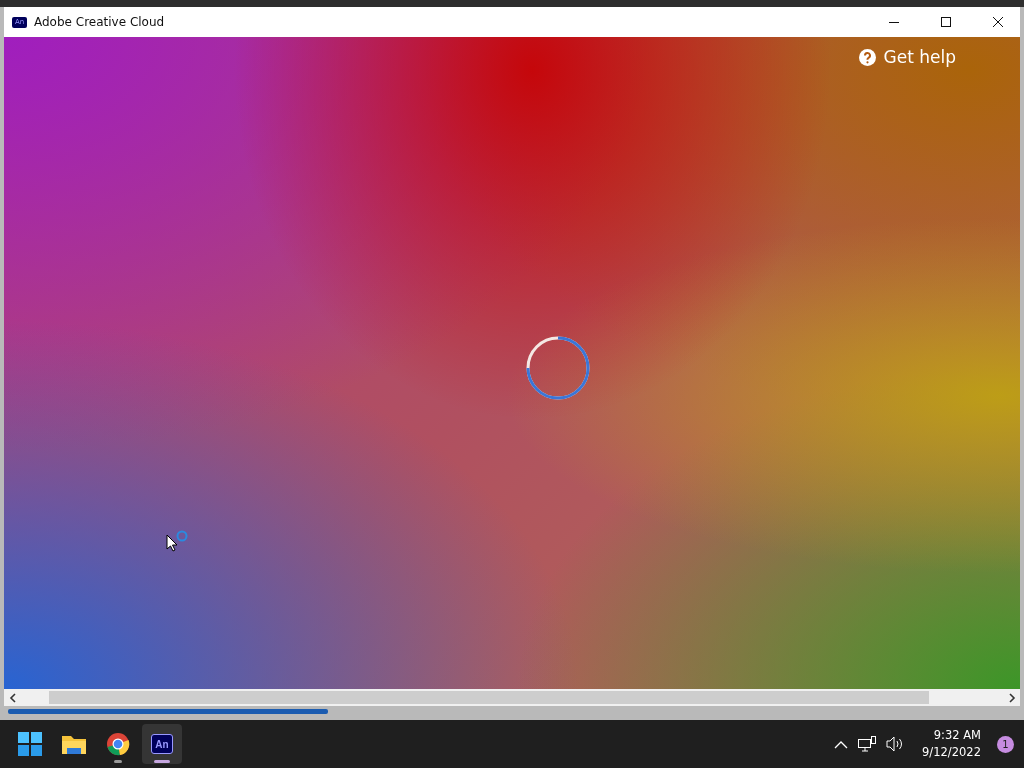 This screenshot has width=1024, height=768. Describe the element at coordinates (895, 744) in the screenshot. I see `speaker-icon` at that location.